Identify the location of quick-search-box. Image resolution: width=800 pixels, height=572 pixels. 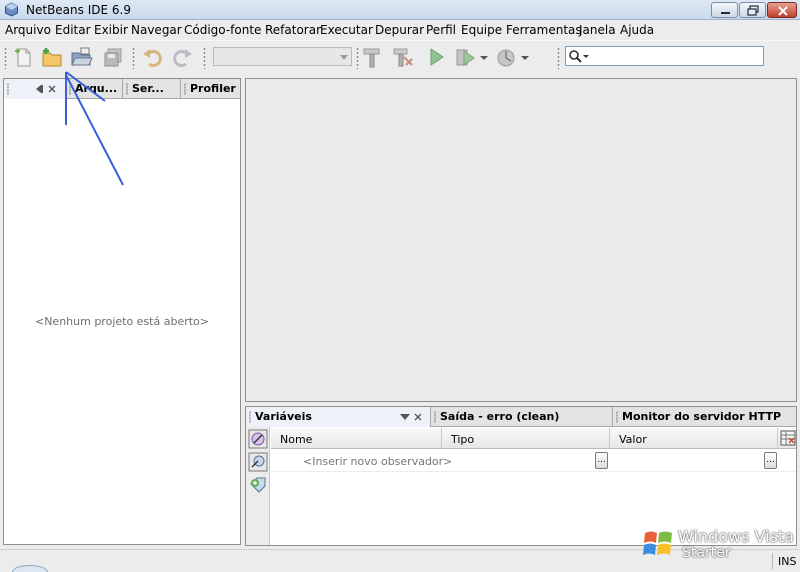
(664, 56).